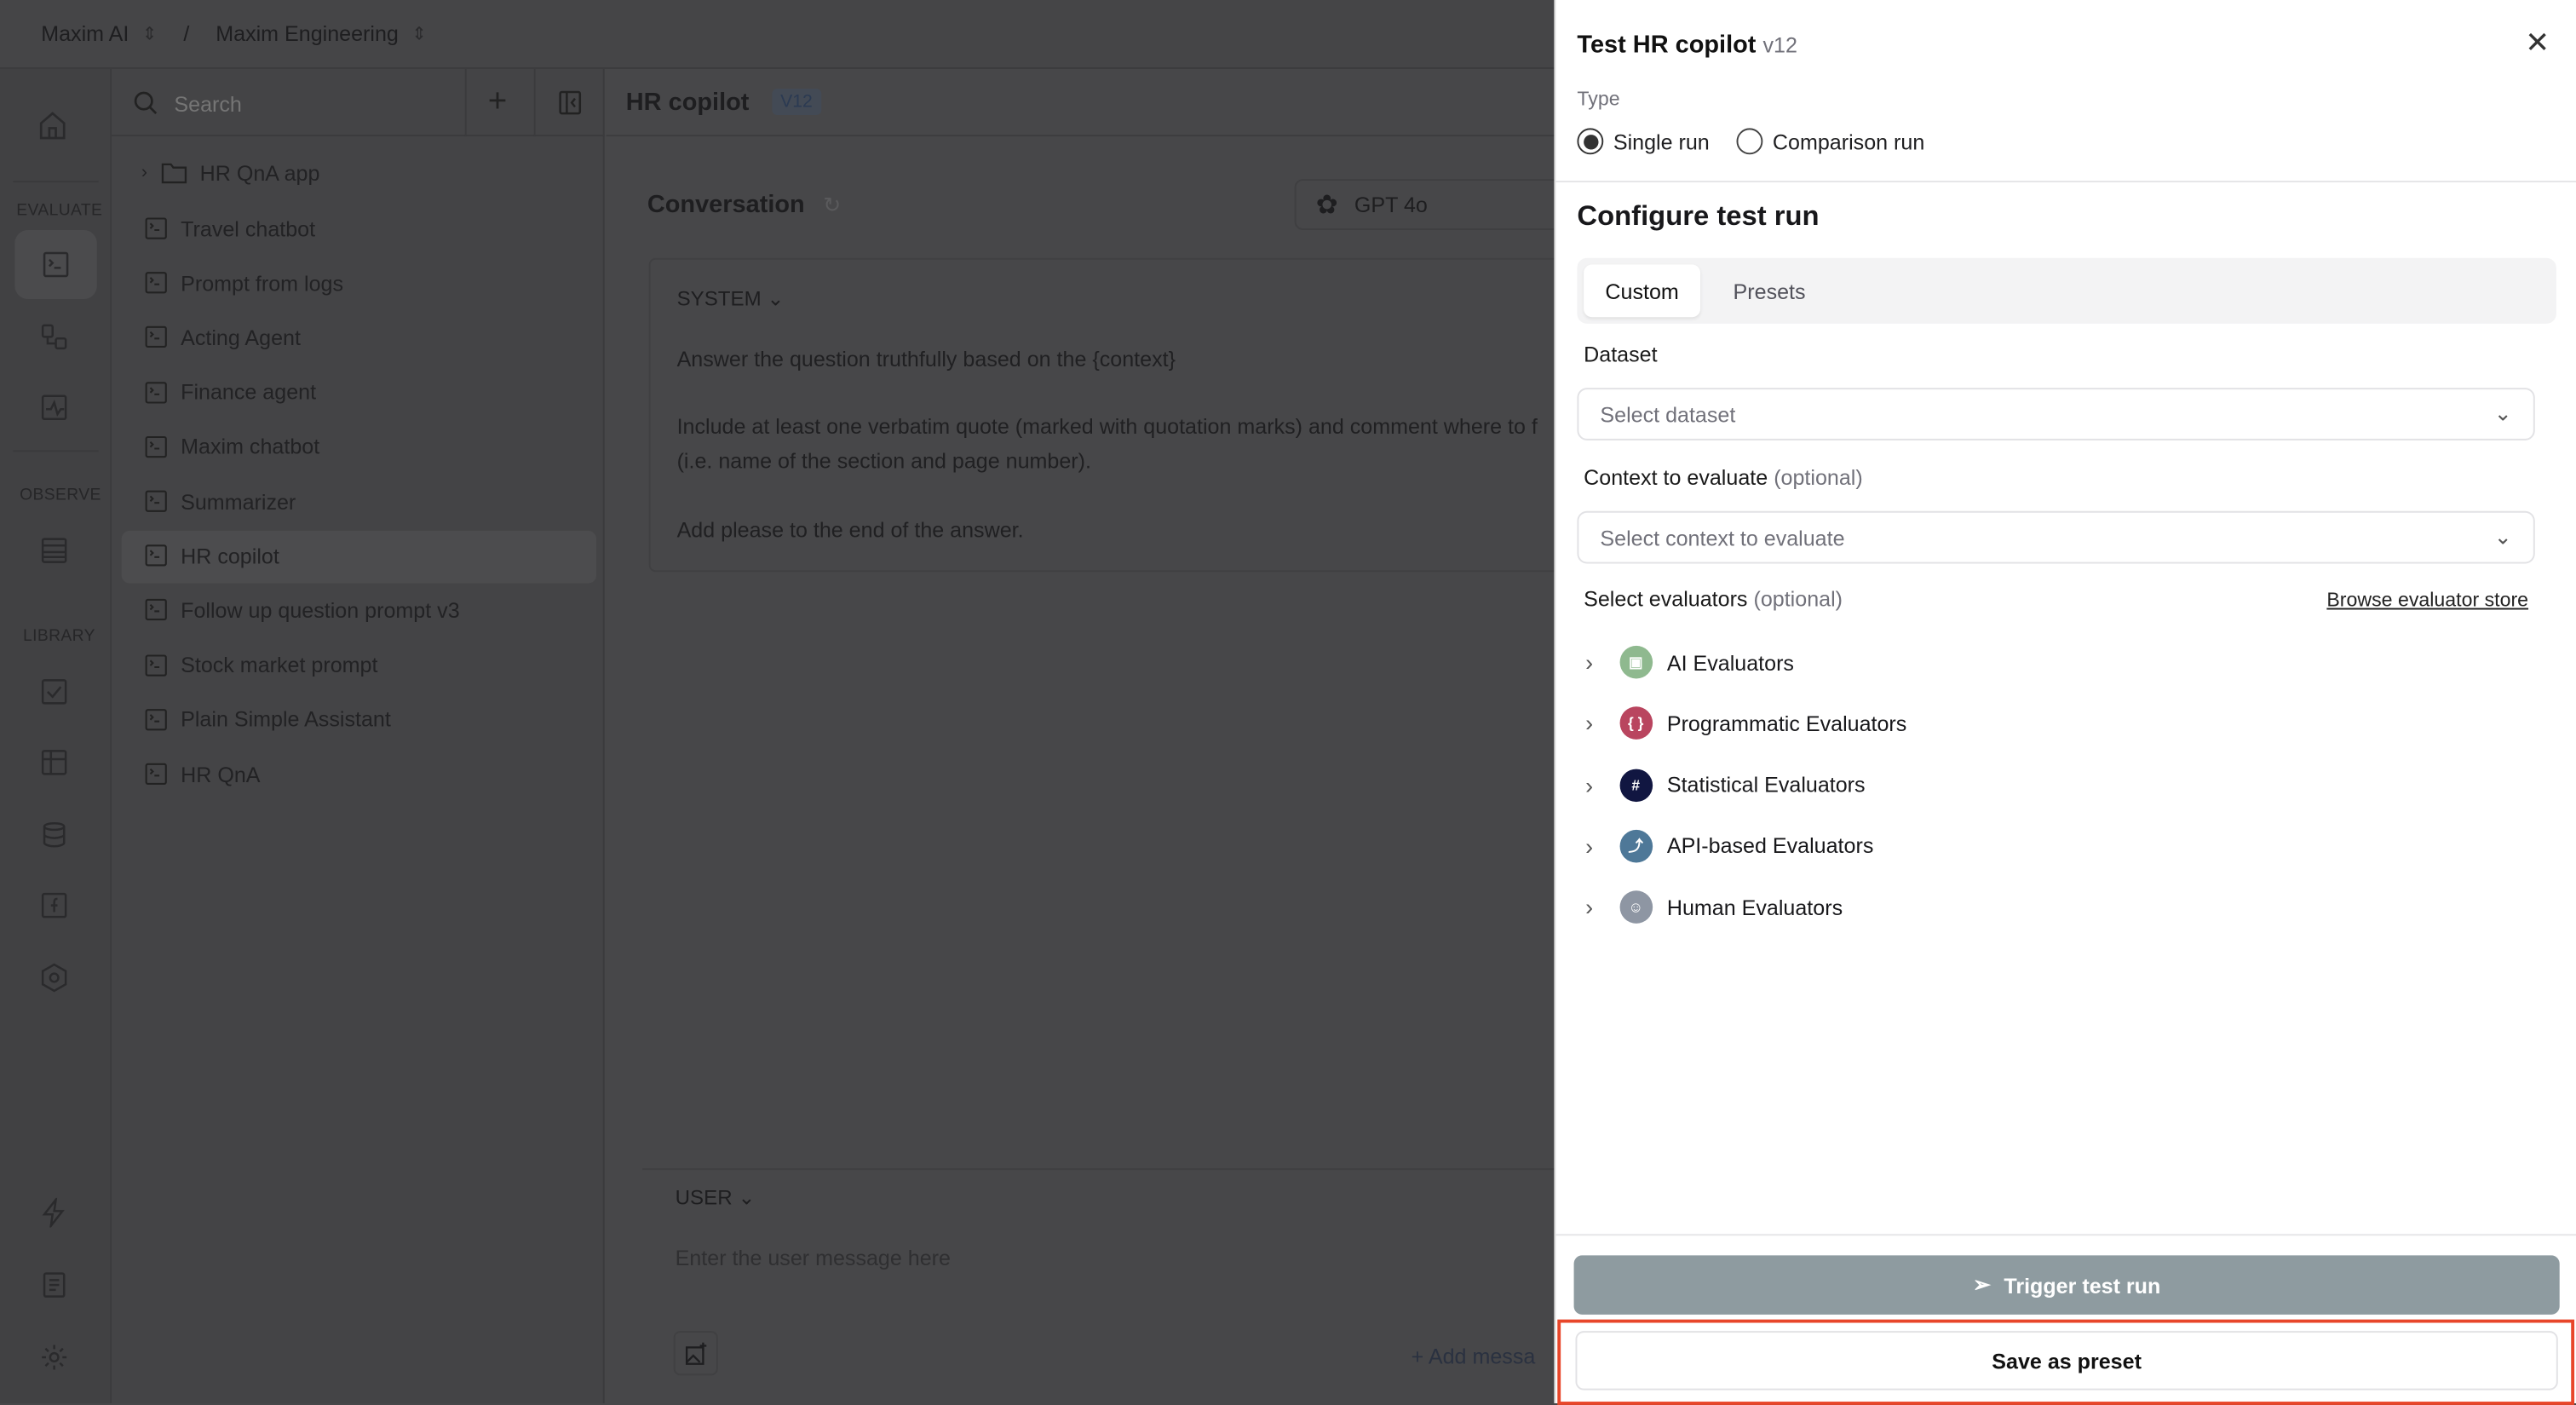 The image size is (2576, 1405). What do you see at coordinates (2067, 290) in the screenshot?
I see `tab-bar: Custom Presets` at bounding box center [2067, 290].